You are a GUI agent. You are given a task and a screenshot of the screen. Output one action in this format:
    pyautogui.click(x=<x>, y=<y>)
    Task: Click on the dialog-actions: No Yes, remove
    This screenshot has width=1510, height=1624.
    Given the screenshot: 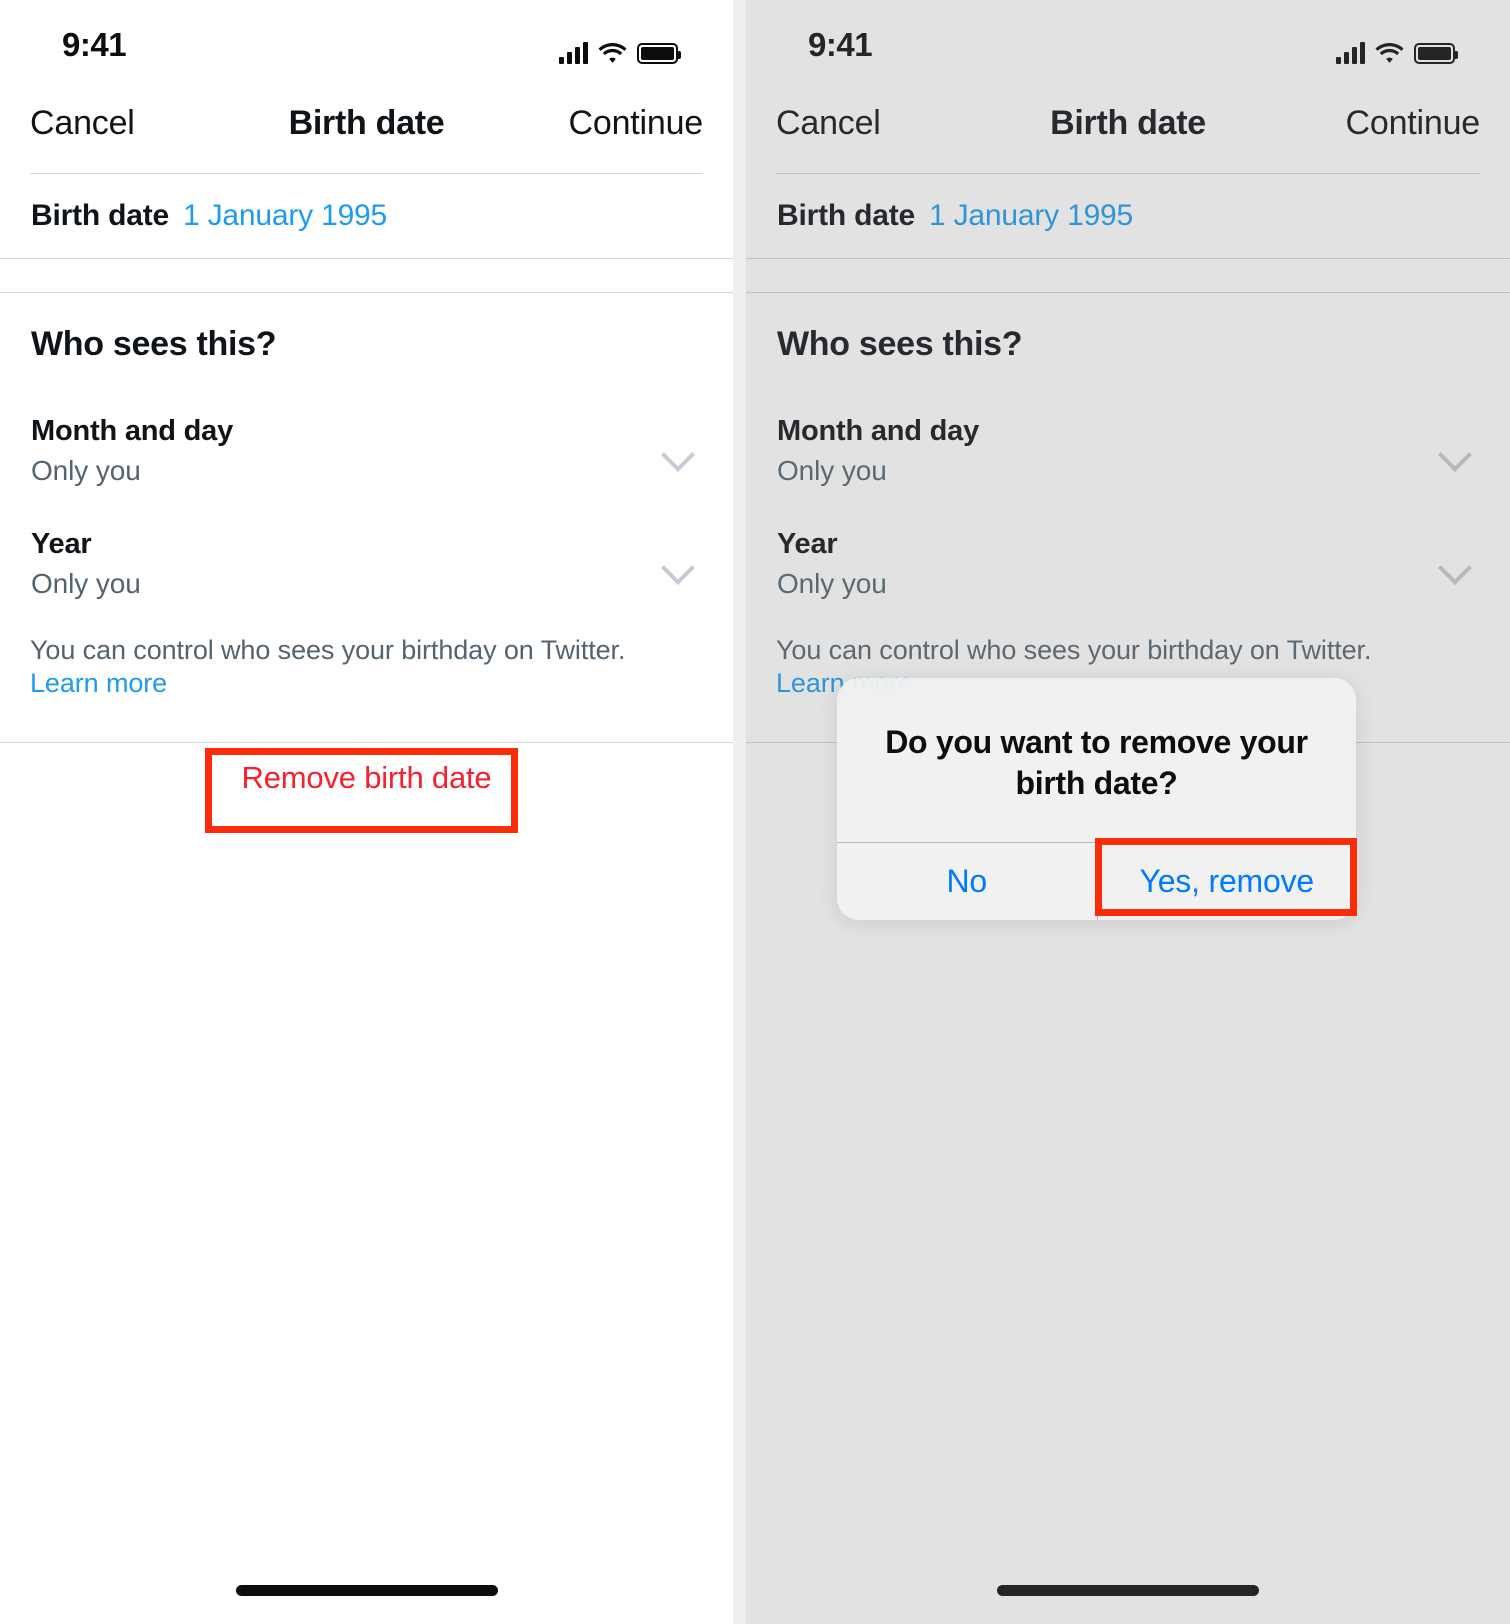 What is the action you would take?
    pyautogui.click(x=1096, y=881)
    